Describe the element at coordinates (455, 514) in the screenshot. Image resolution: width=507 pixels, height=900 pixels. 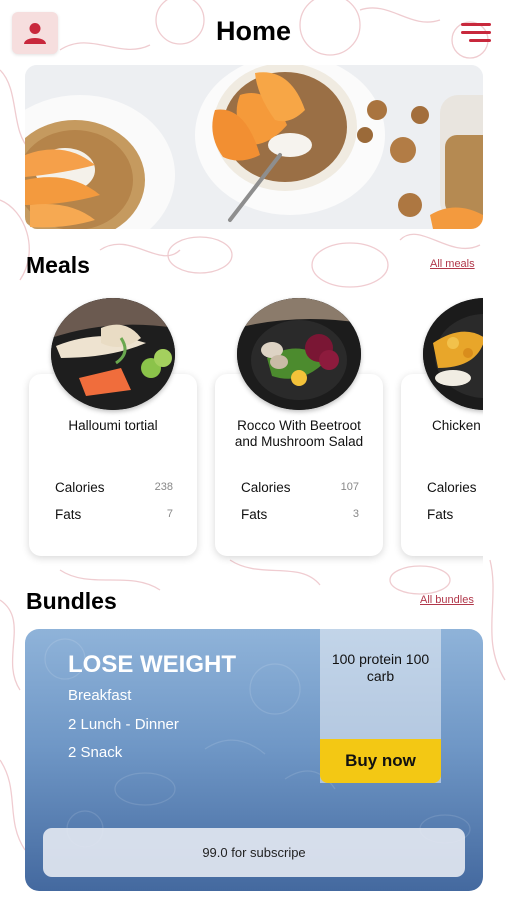
I see `fats-row: Fats` at that location.